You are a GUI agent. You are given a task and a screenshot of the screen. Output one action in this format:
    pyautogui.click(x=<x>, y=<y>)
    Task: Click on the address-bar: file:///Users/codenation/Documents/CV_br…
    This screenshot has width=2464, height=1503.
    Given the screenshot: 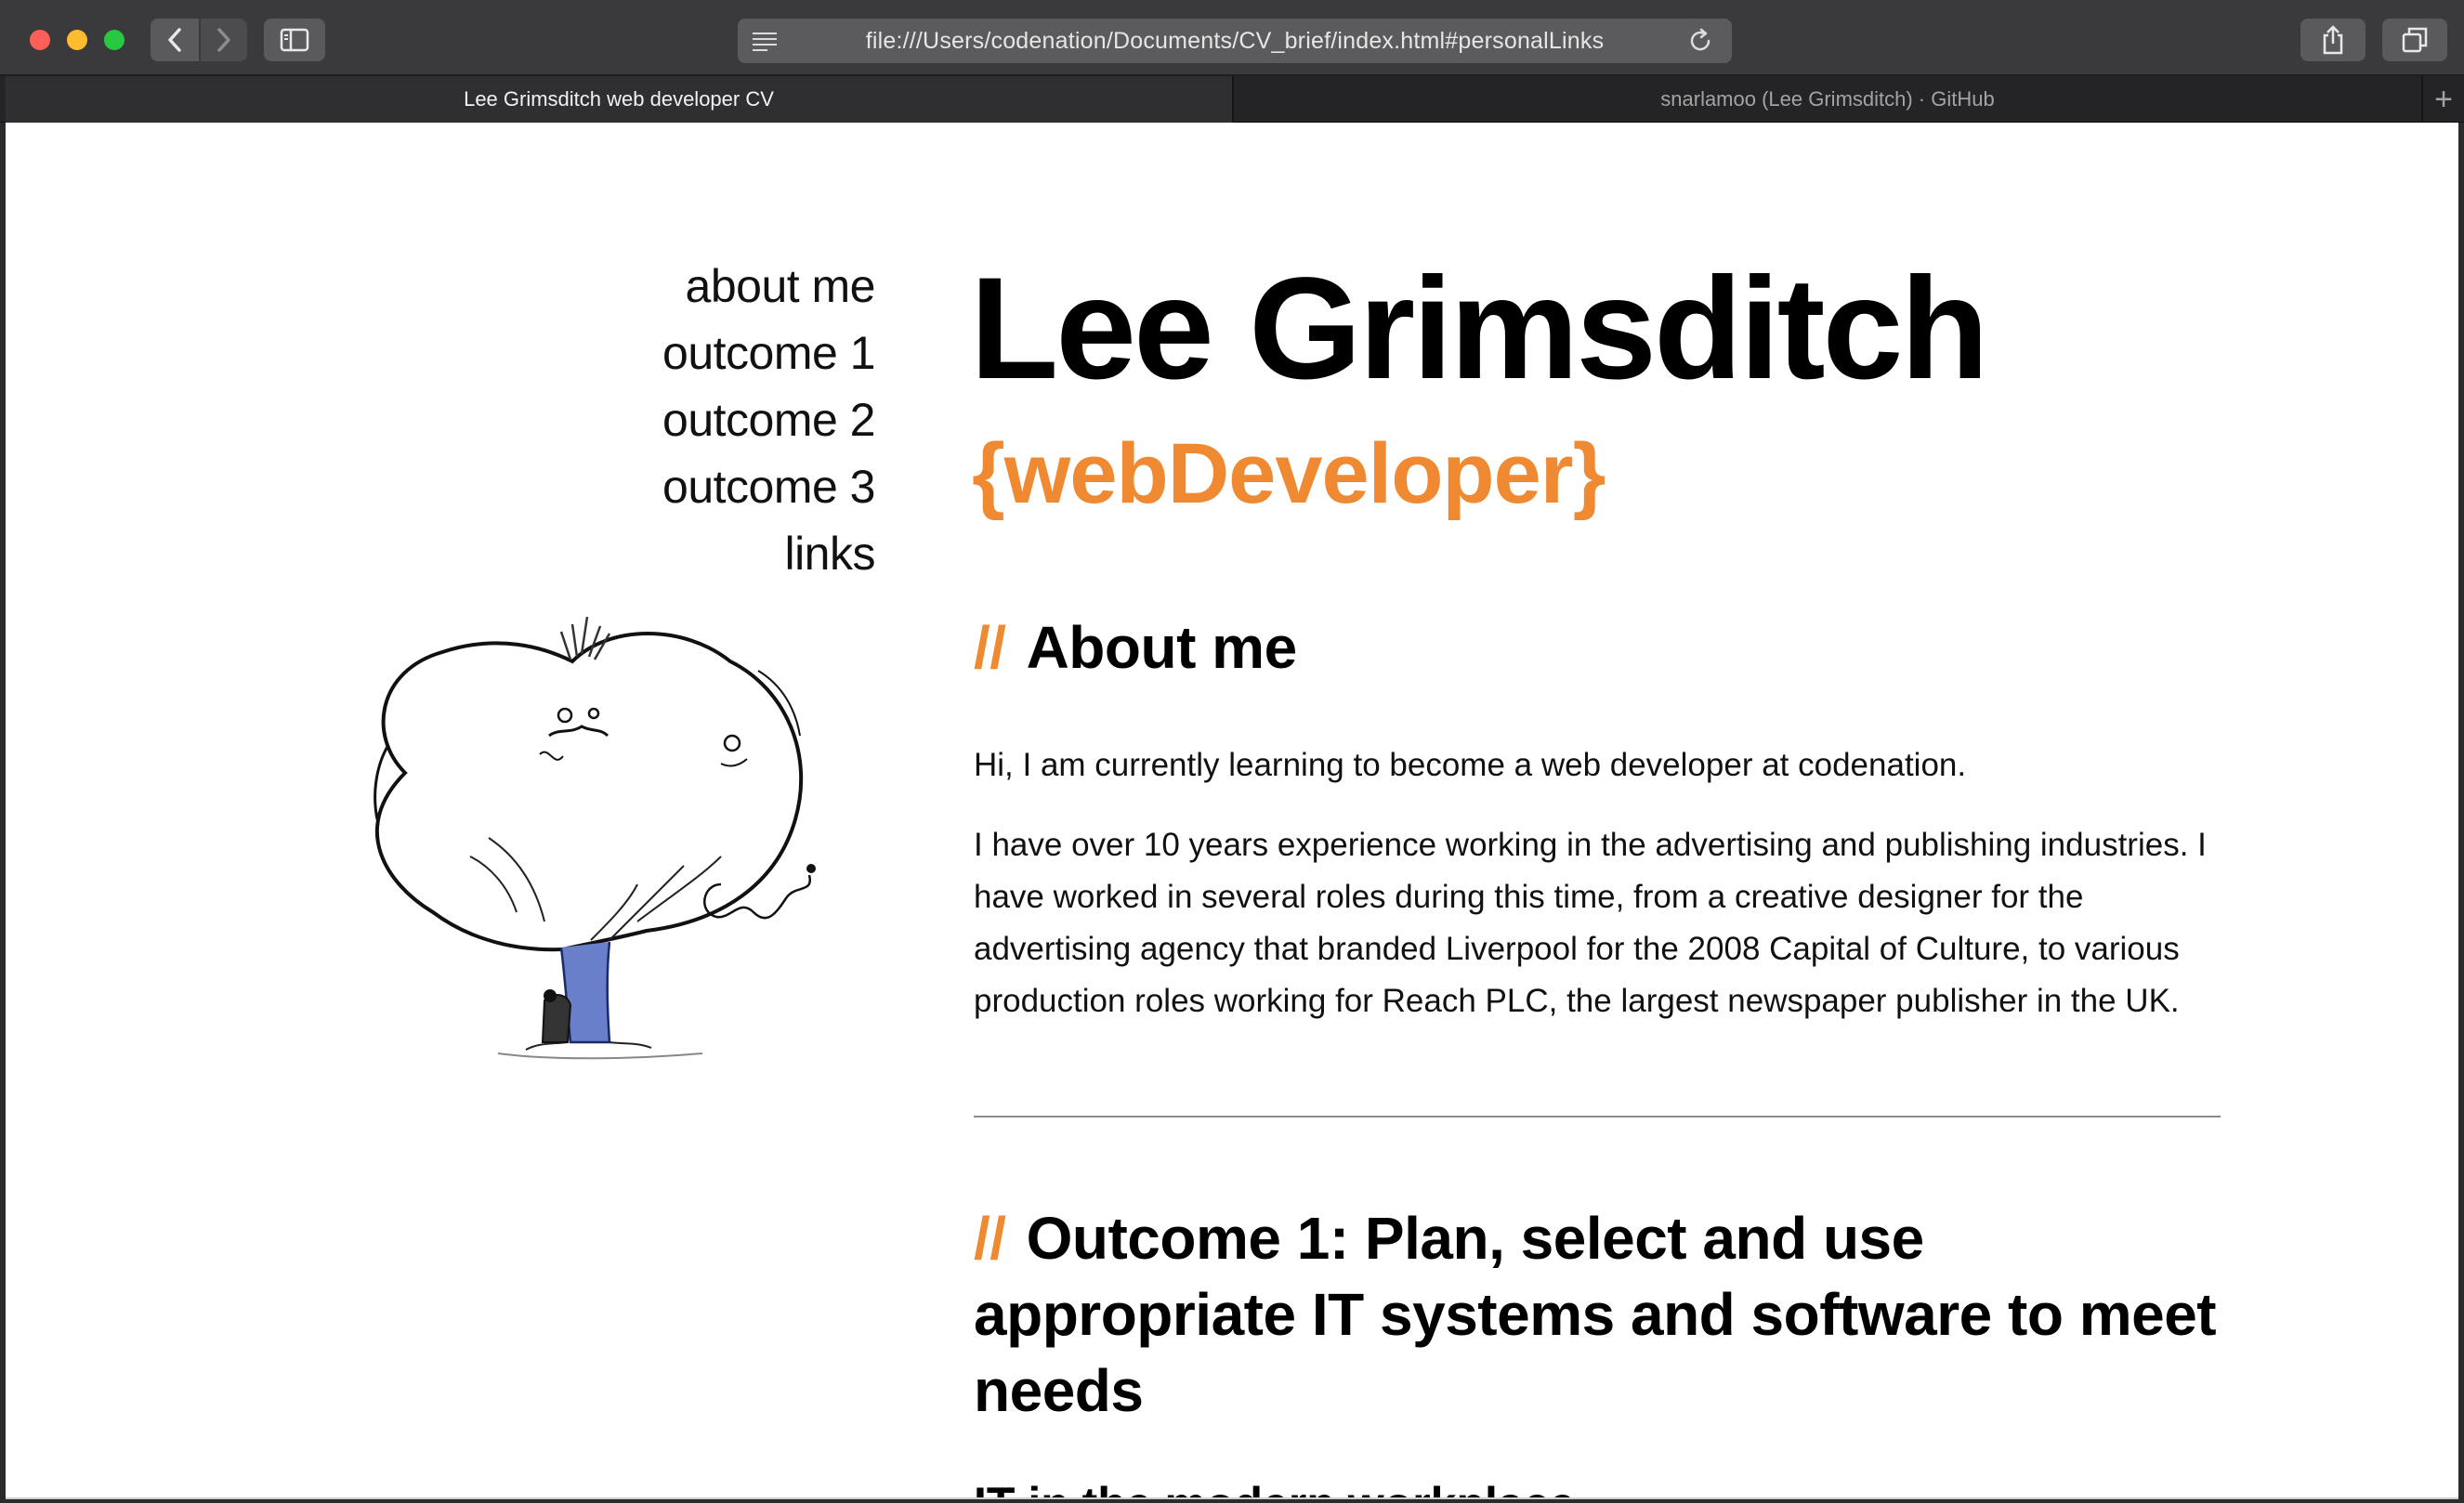 What is the action you would take?
    pyautogui.click(x=1235, y=41)
    